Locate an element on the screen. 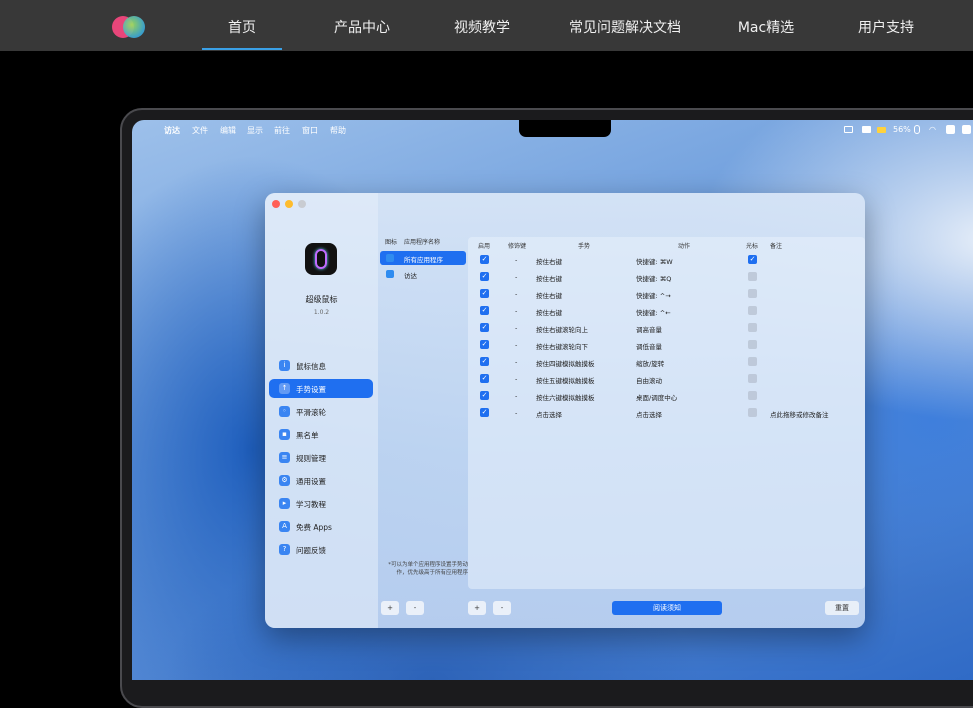  sidebar-item-free-apps: A 免费 Apps is located at coordinates (321, 526).